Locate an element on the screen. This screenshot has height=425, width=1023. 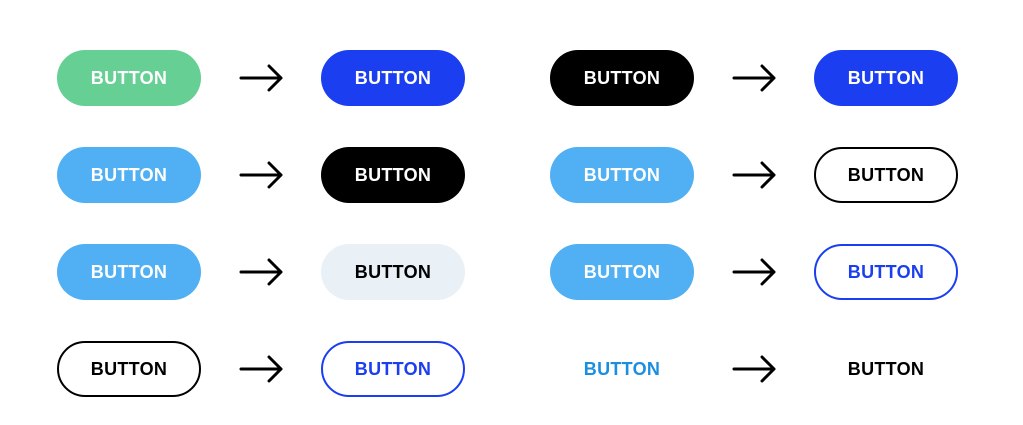
row1-right-from-button: BUTTON is located at coordinates (622, 78).